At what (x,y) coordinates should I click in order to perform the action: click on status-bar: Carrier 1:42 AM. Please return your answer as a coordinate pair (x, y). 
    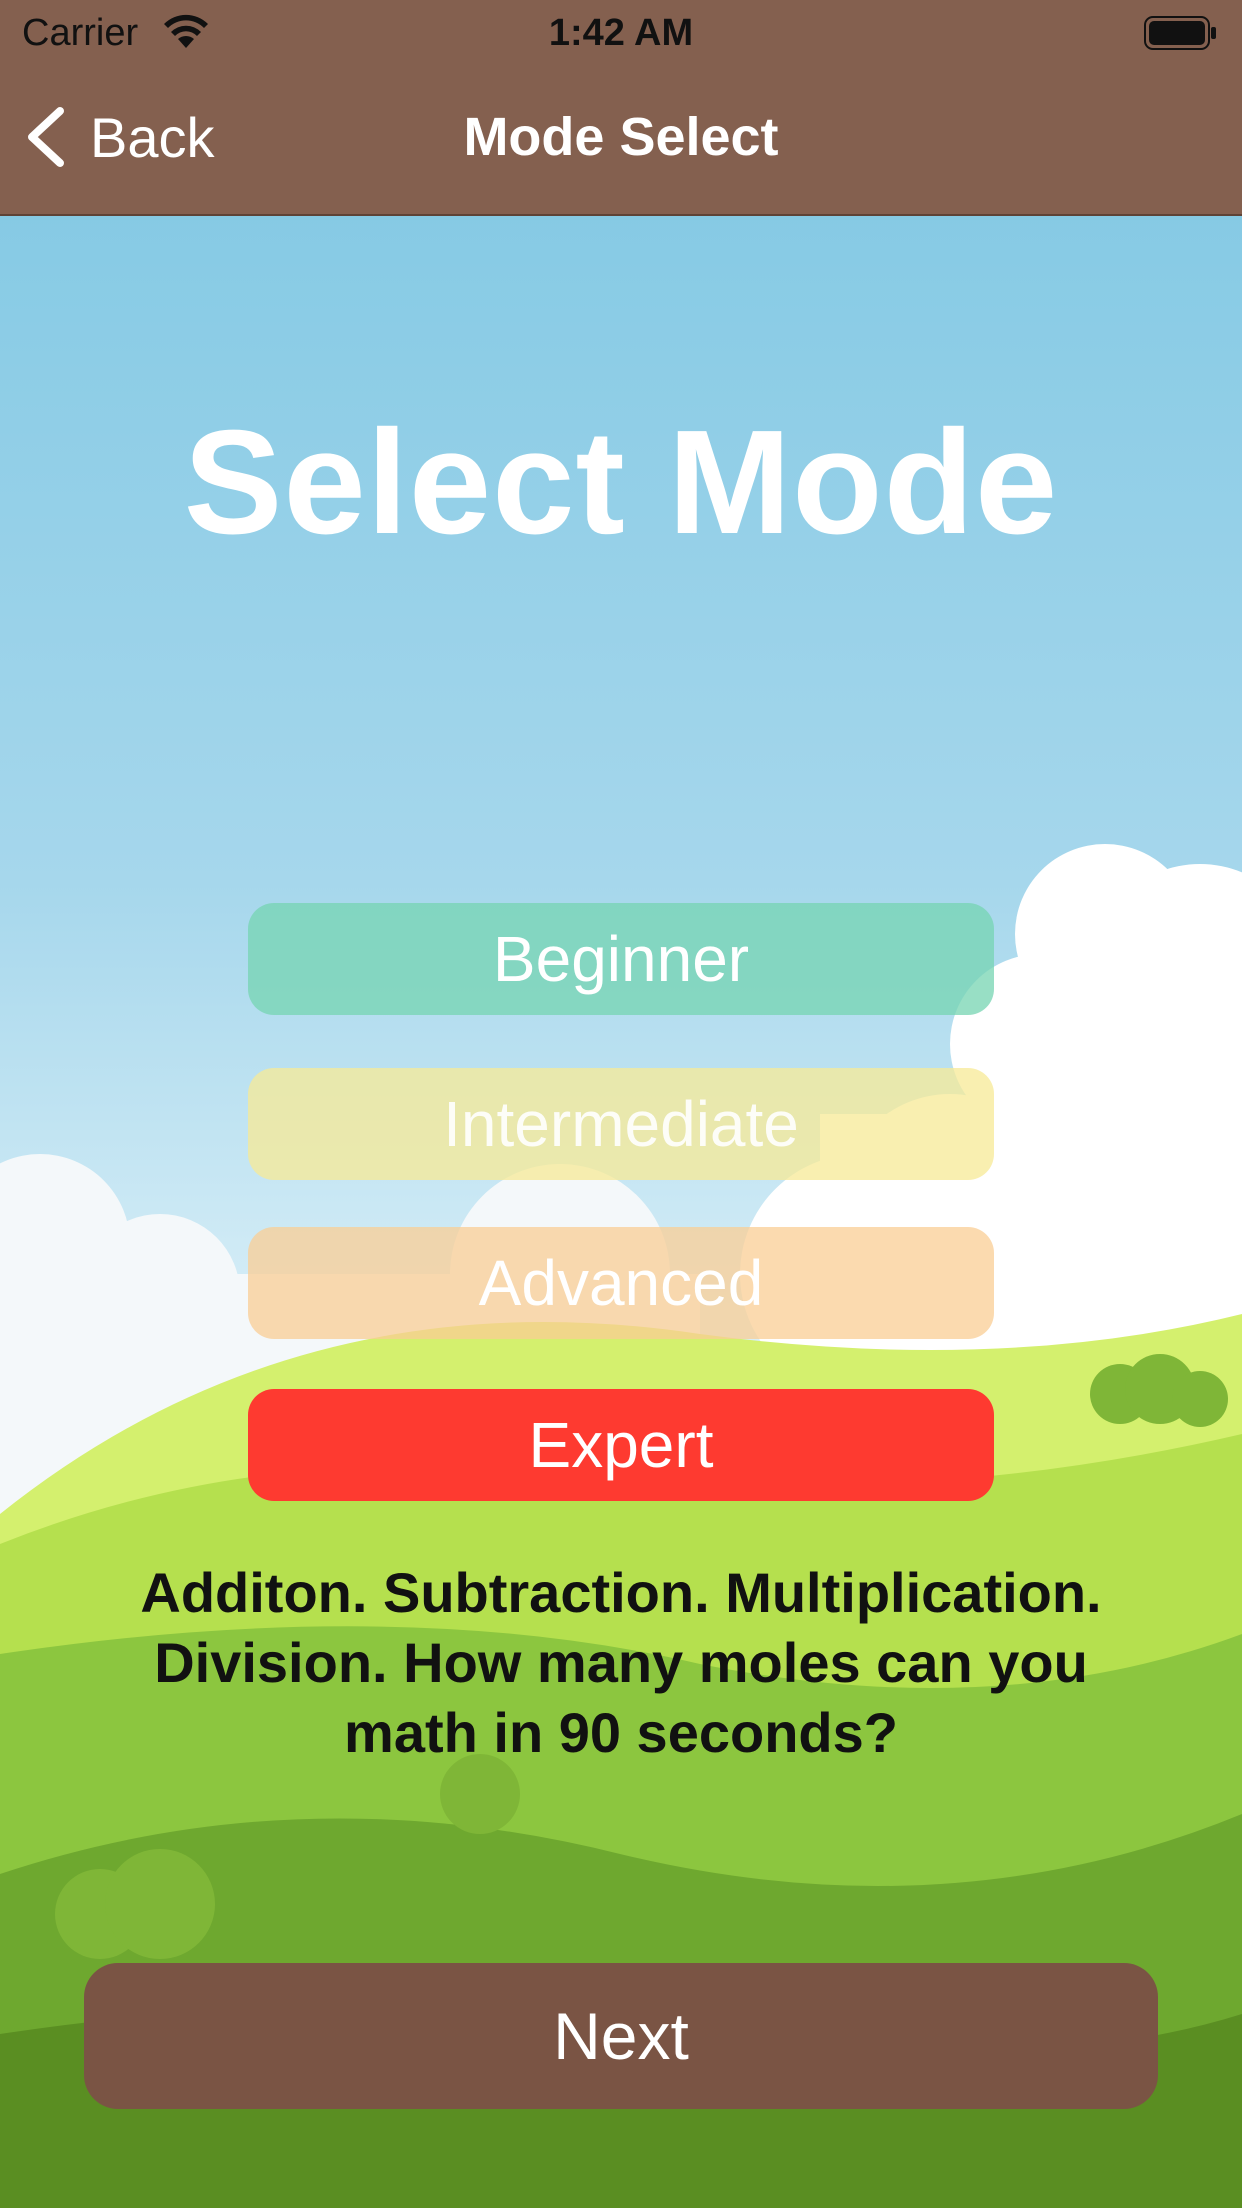
    Looking at the image, I should click on (621, 33).